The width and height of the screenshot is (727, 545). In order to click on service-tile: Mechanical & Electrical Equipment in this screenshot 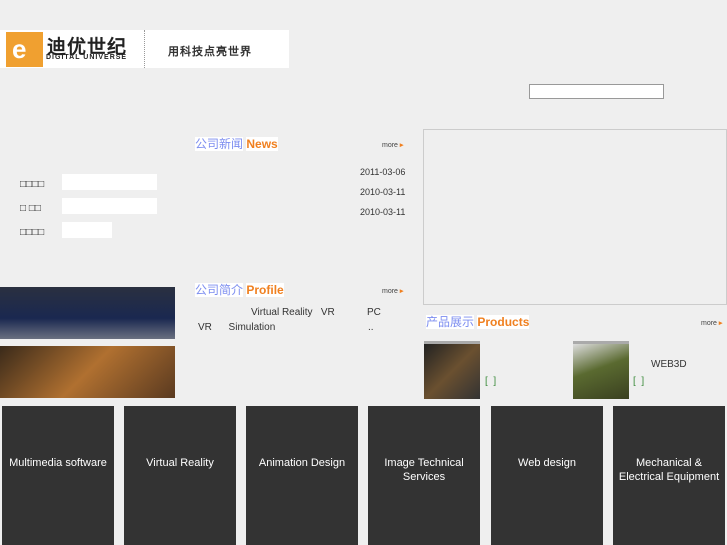, I will do `click(669, 475)`.